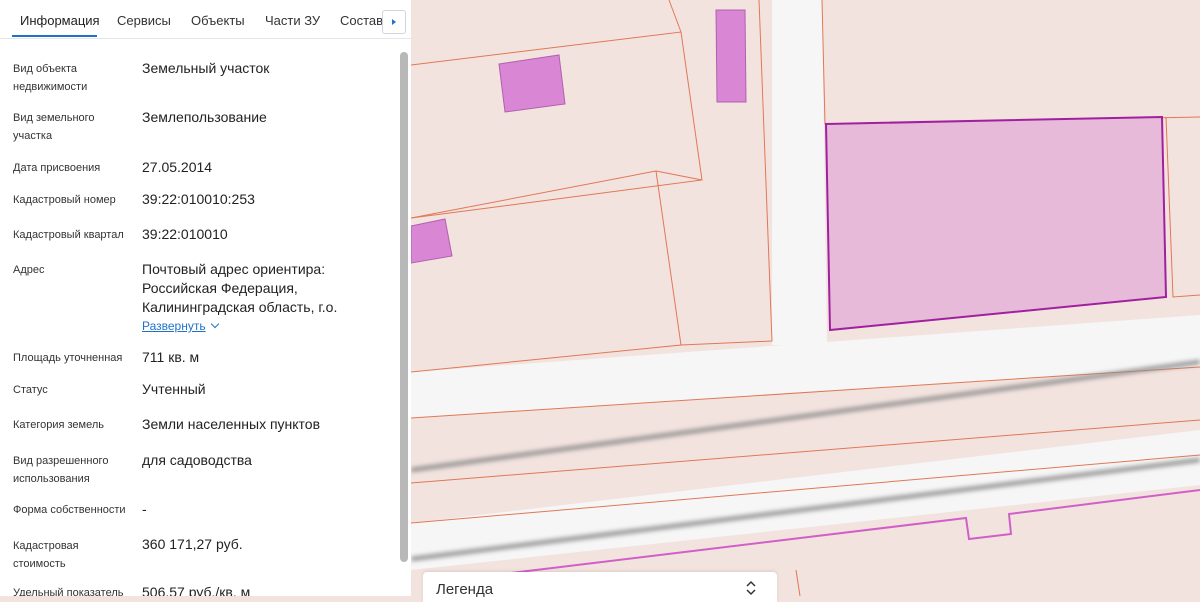  Describe the element at coordinates (218, 20) in the screenshot. I see `tab-objects: Объекты` at that location.